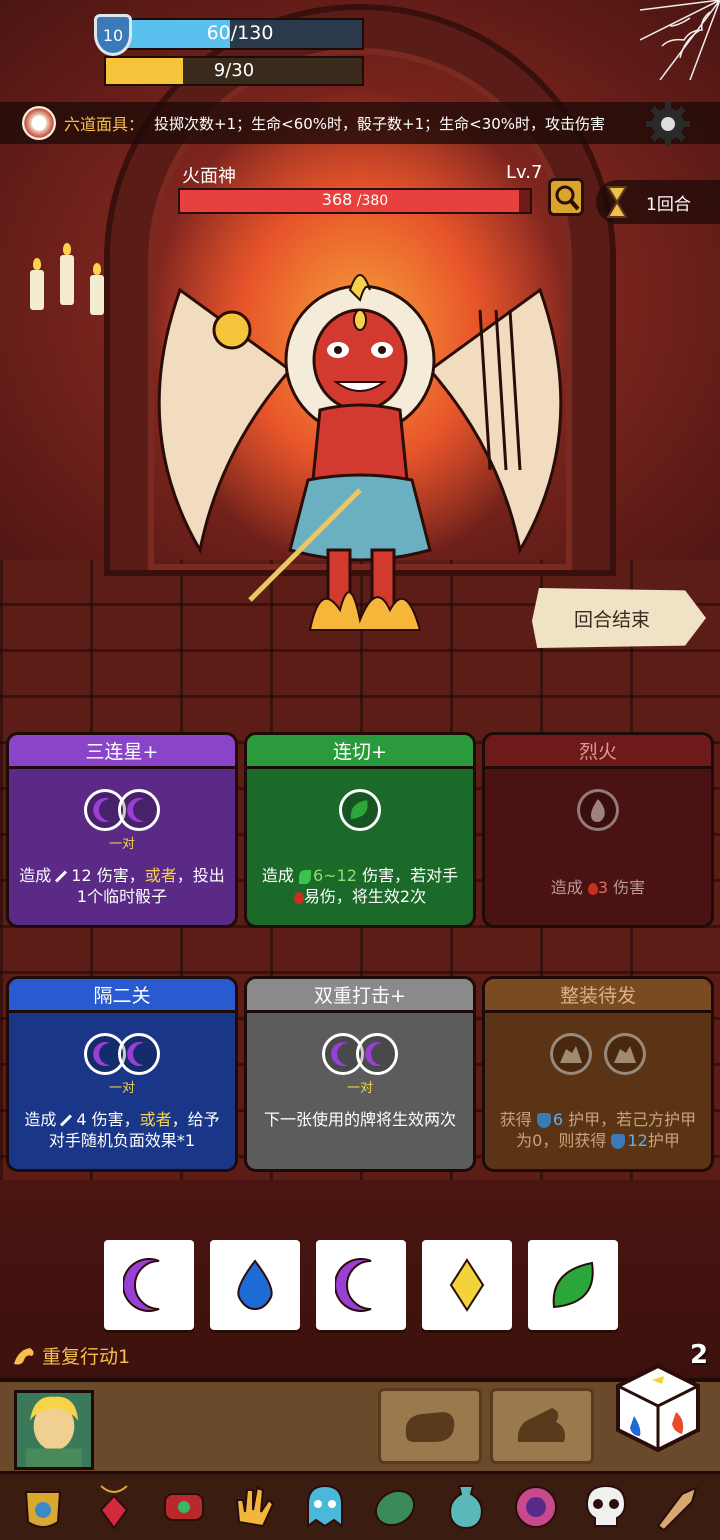 This screenshot has width=720, height=1540. Describe the element at coordinates (360, 1507) in the screenshot. I see `relic-bar` at that location.